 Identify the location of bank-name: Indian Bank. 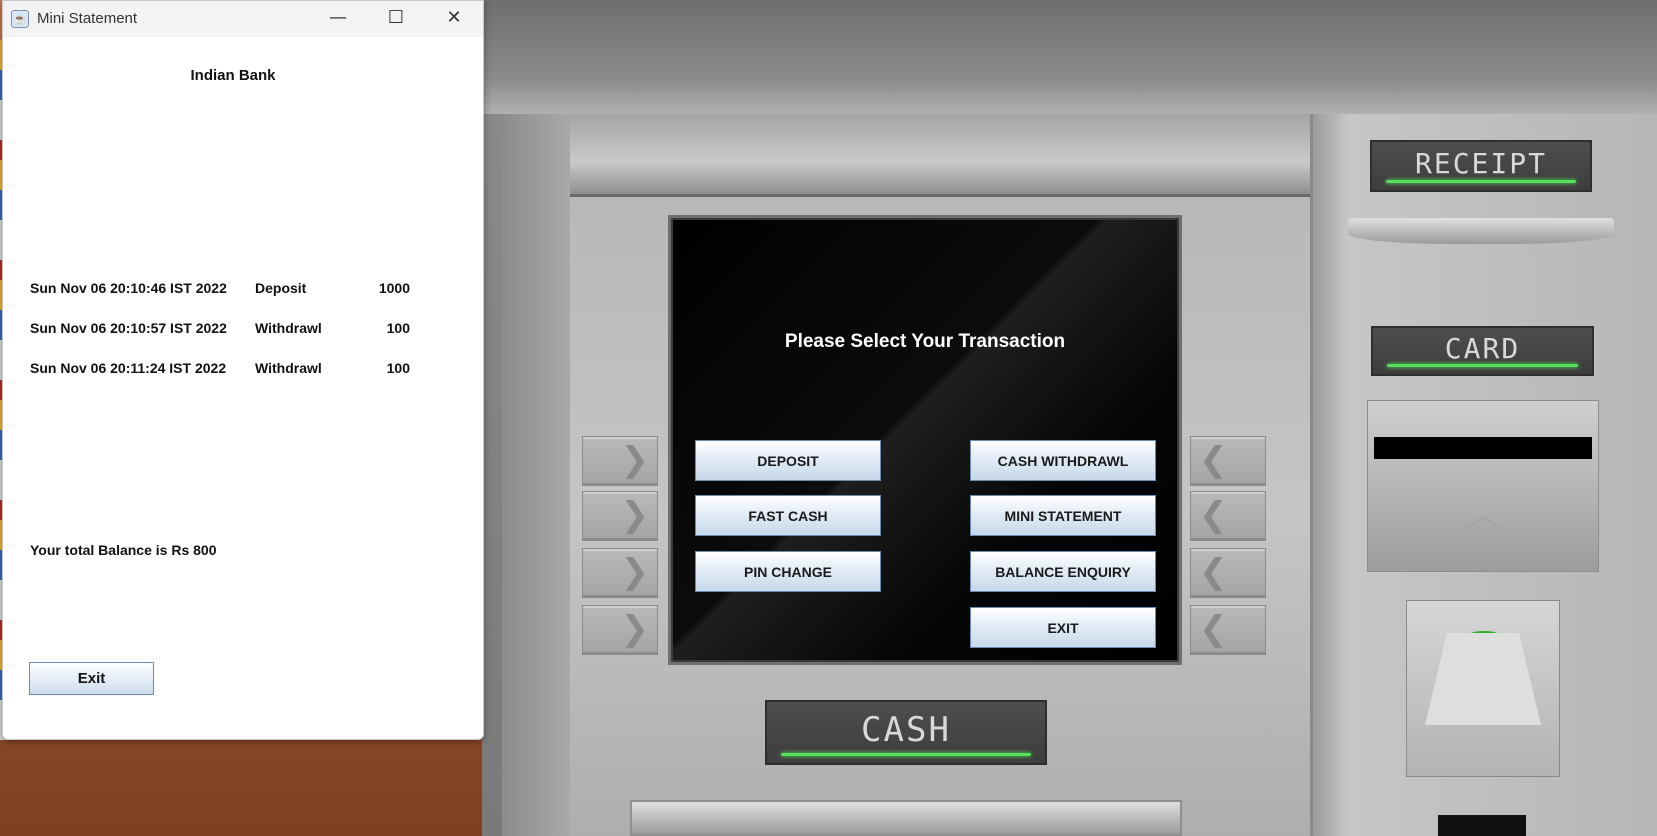
(233, 75).